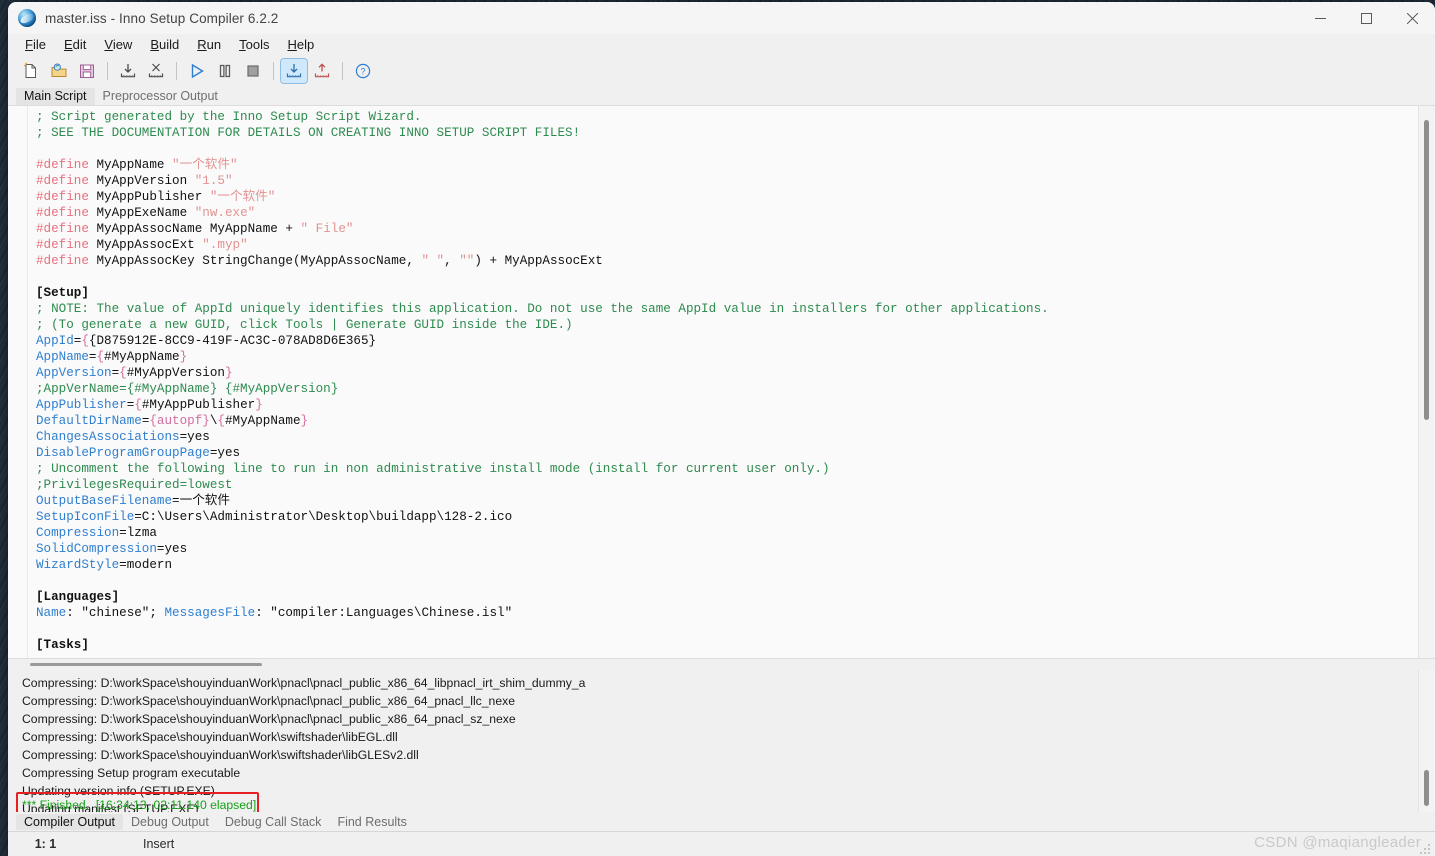  What do you see at coordinates (62, 293) in the screenshot?
I see `code-line: [Setup]` at bounding box center [62, 293].